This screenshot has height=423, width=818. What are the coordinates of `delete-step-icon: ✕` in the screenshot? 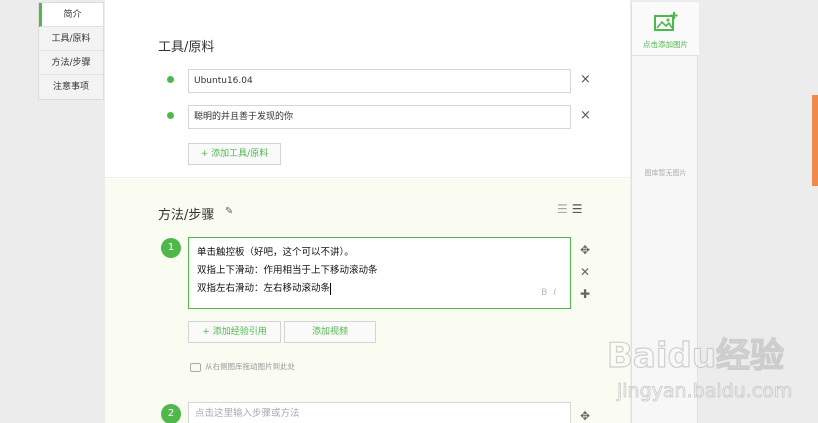 It's located at (585, 272).